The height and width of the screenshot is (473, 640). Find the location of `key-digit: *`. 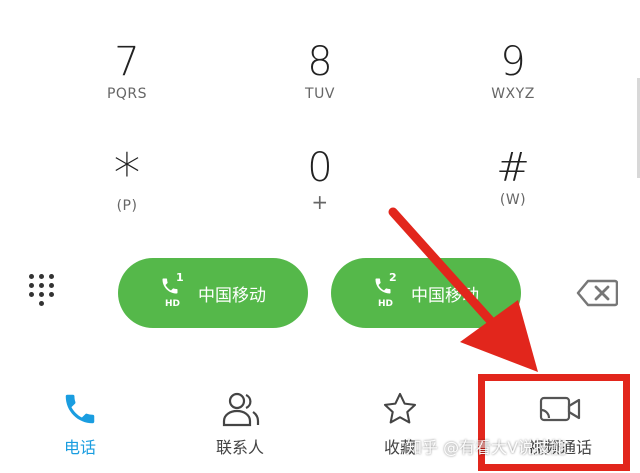

key-digit: * is located at coordinates (127, 173).